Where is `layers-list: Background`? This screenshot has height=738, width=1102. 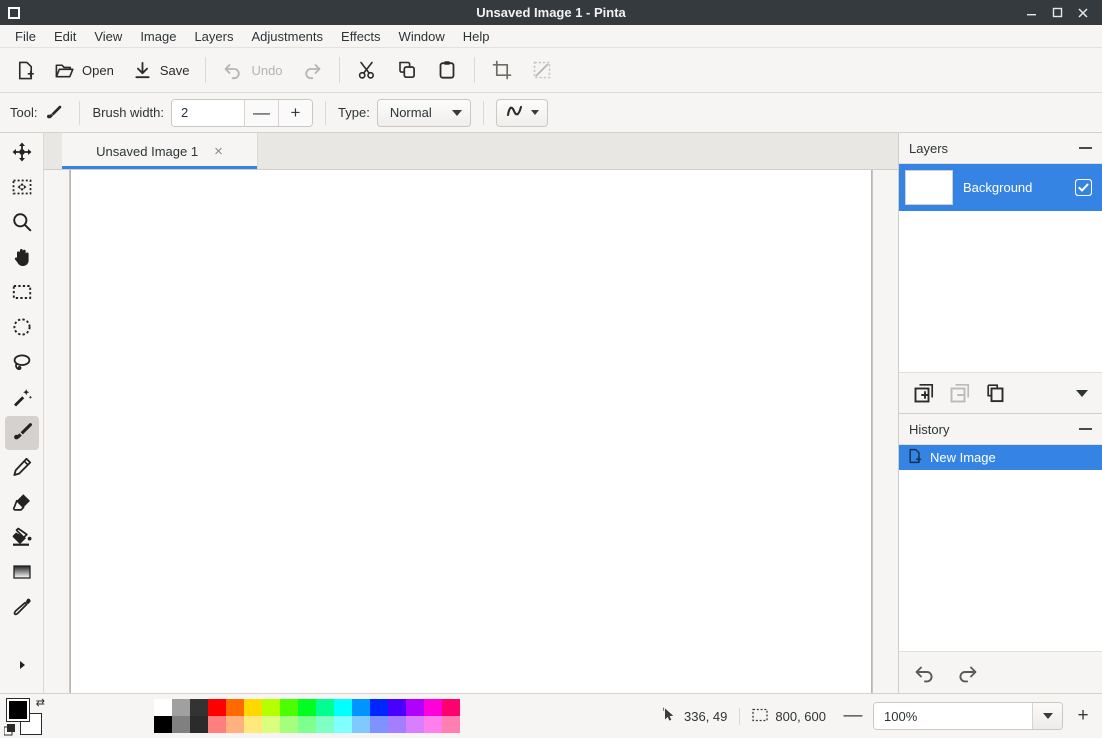
layers-list: Background is located at coordinates (1000, 268).